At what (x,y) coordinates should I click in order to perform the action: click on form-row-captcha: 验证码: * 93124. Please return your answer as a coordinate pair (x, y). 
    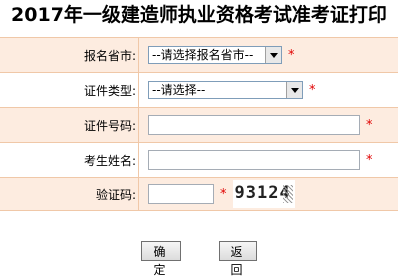
    Looking at the image, I should click on (199, 194).